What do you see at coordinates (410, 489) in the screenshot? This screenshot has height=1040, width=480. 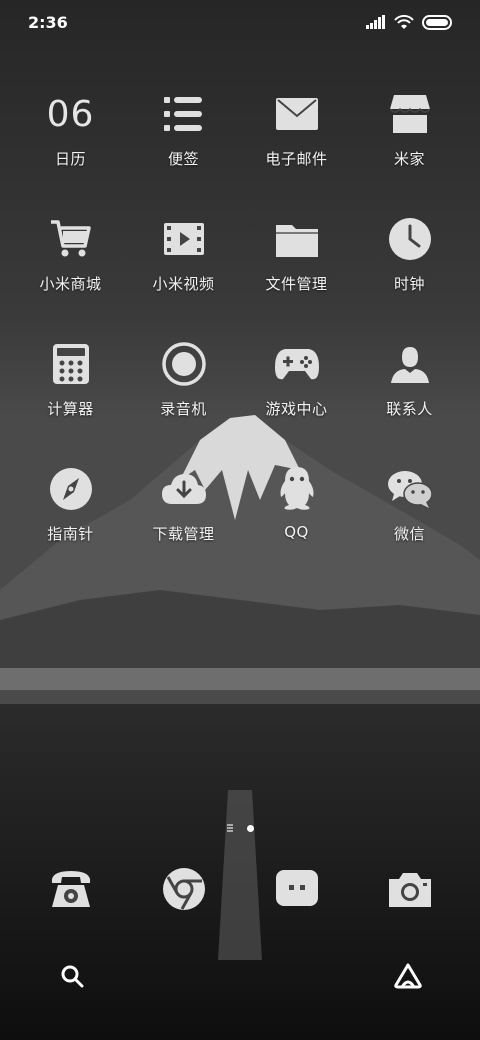 I see `wechat-icon` at bounding box center [410, 489].